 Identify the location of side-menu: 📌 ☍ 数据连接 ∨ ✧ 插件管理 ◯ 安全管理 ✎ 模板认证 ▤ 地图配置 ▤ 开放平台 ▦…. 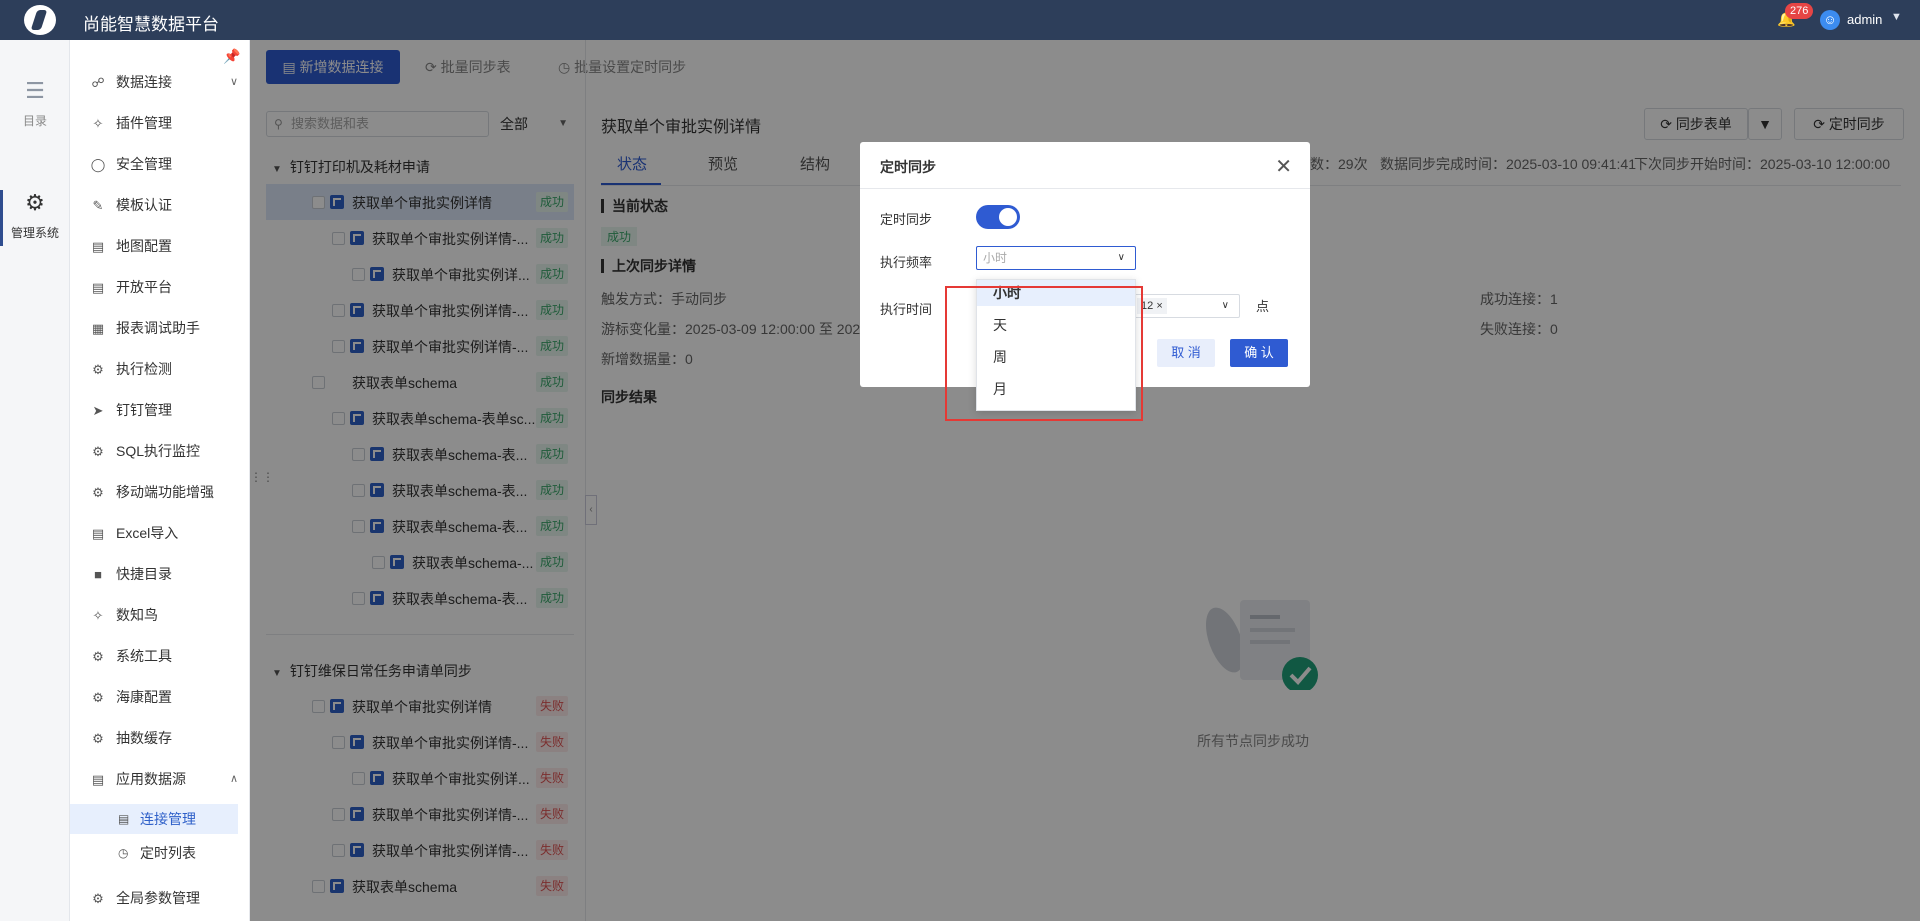
(160, 480).